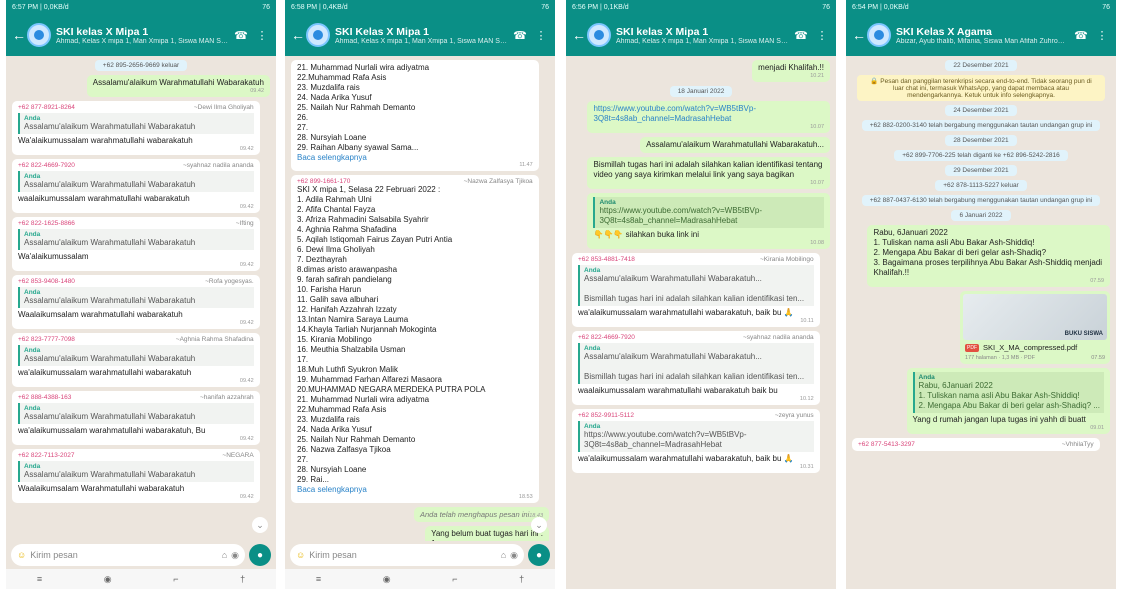 This screenshot has width=1122, height=589. Describe the element at coordinates (606, 415) in the screenshot. I see `sender-phone: +62 852-9911-5112` at that location.